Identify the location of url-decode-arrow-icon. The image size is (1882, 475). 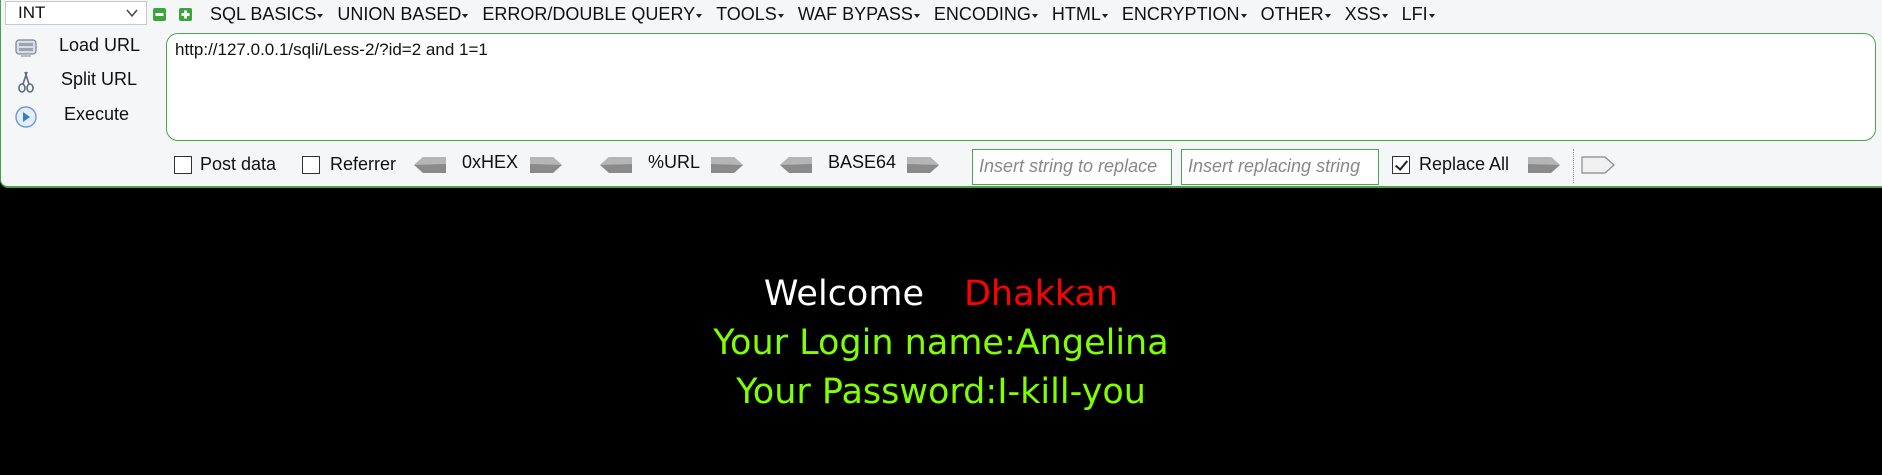
(616, 165).